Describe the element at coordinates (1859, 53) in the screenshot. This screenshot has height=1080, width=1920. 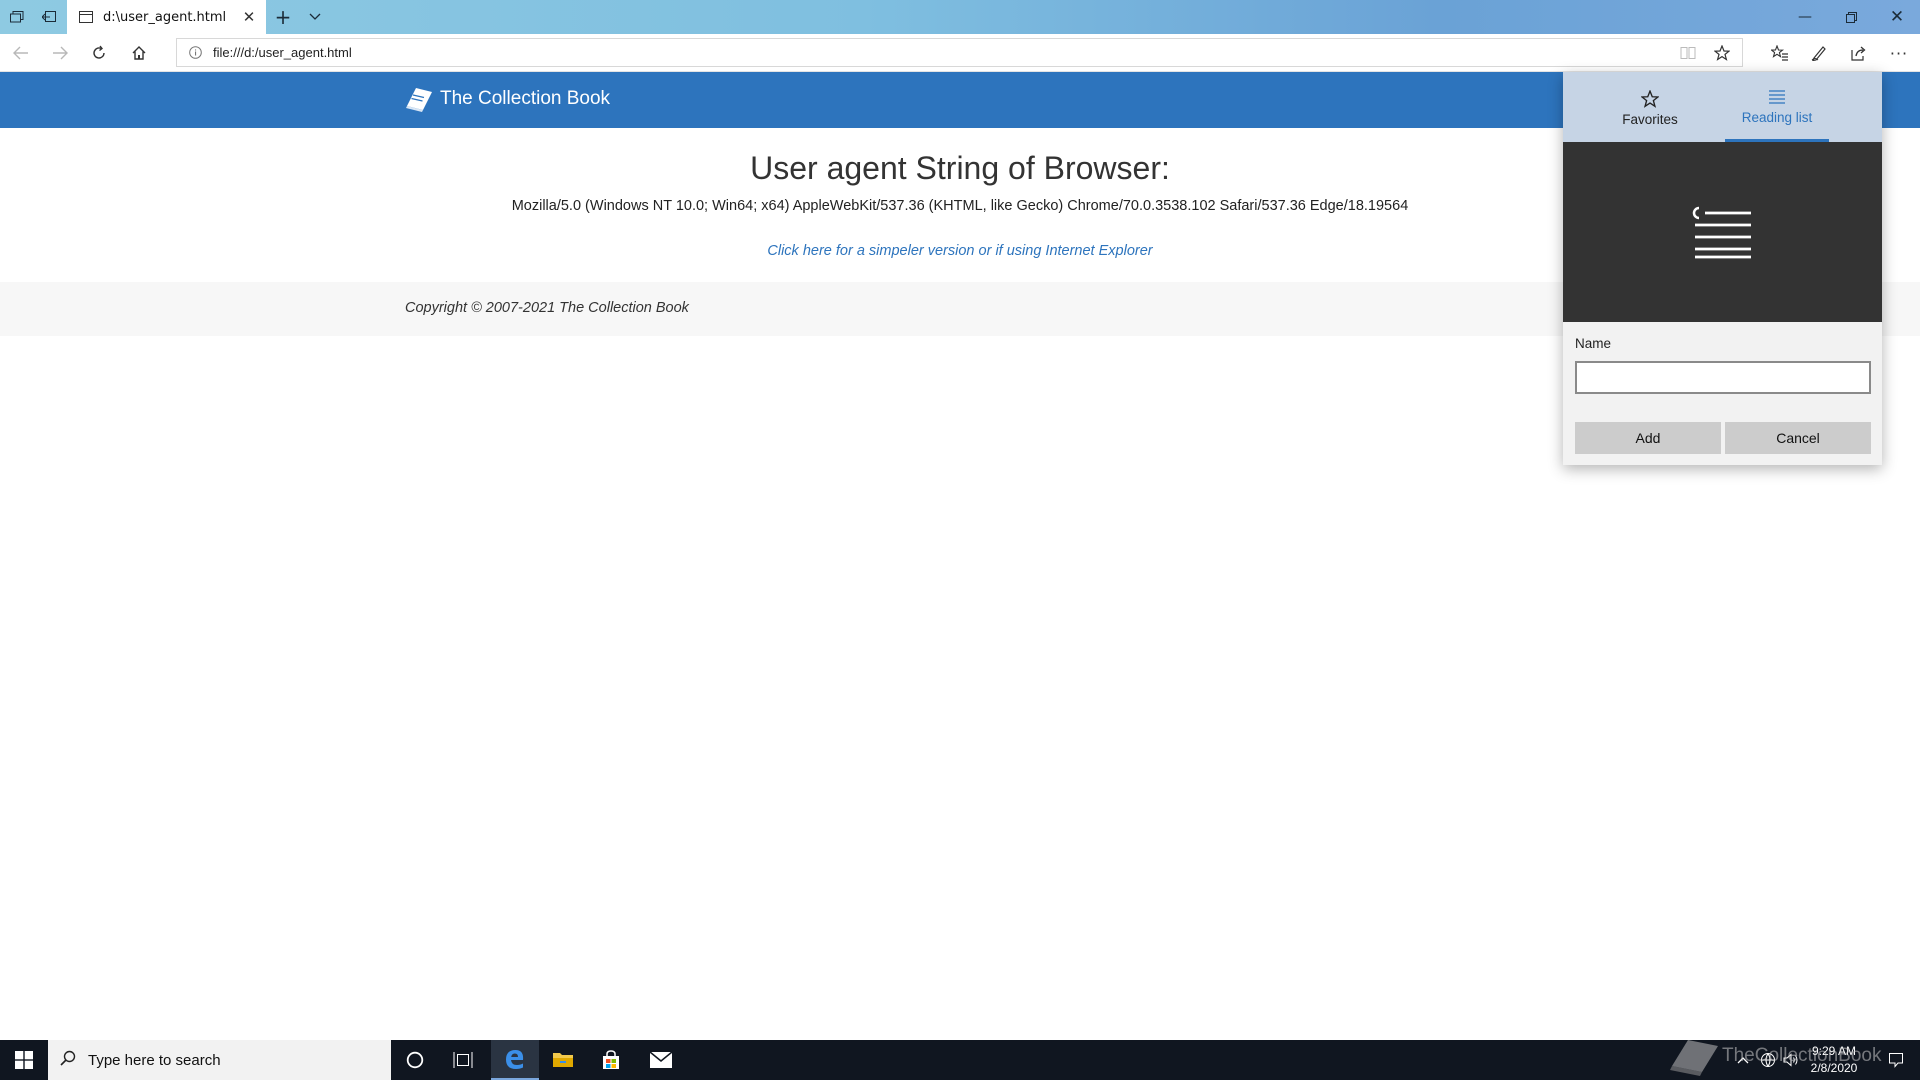
I see `share-icon` at that location.